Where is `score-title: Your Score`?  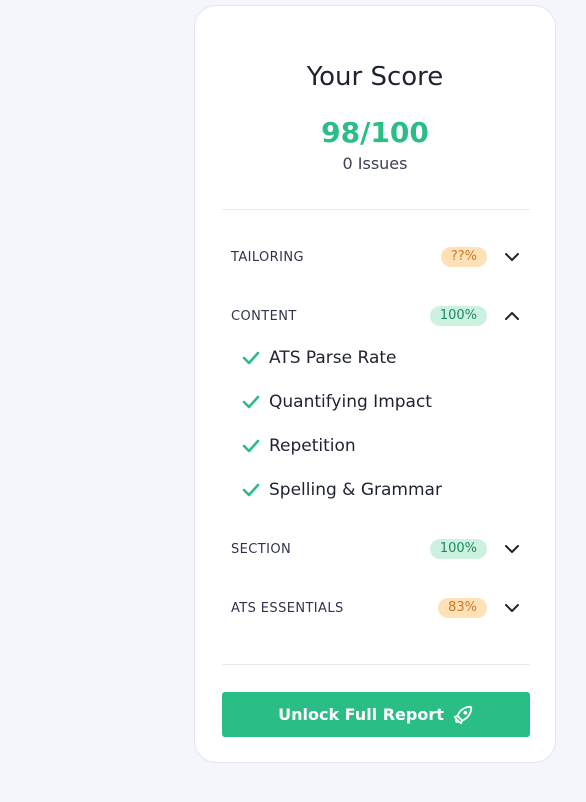 score-title: Your Score is located at coordinates (375, 77).